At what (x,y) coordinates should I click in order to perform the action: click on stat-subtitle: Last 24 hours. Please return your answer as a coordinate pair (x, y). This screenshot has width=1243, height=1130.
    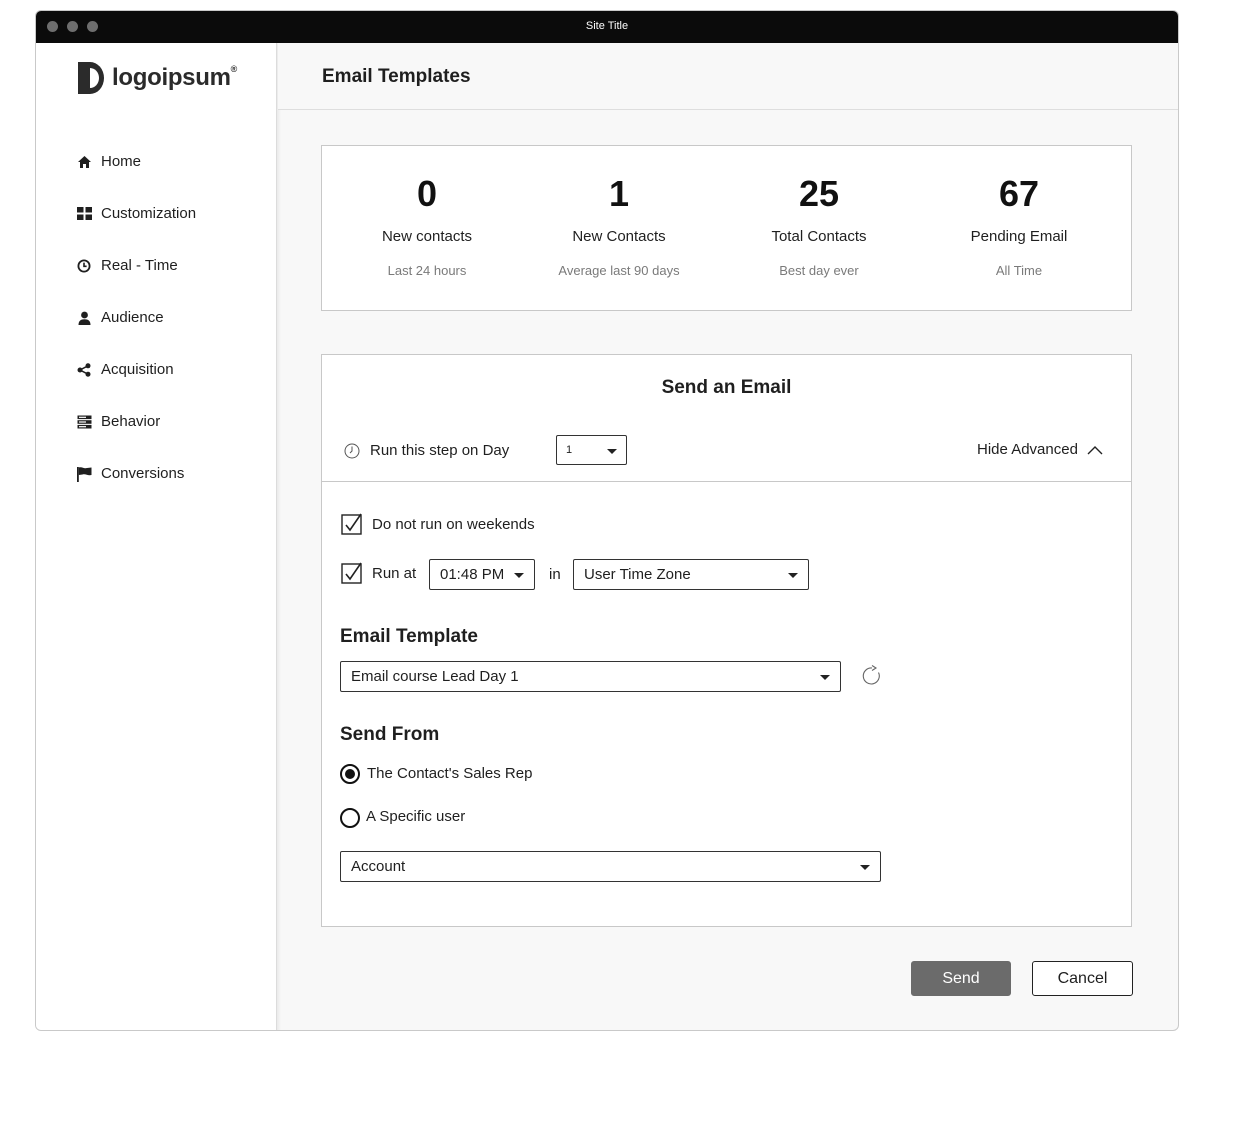
    Looking at the image, I should click on (427, 270).